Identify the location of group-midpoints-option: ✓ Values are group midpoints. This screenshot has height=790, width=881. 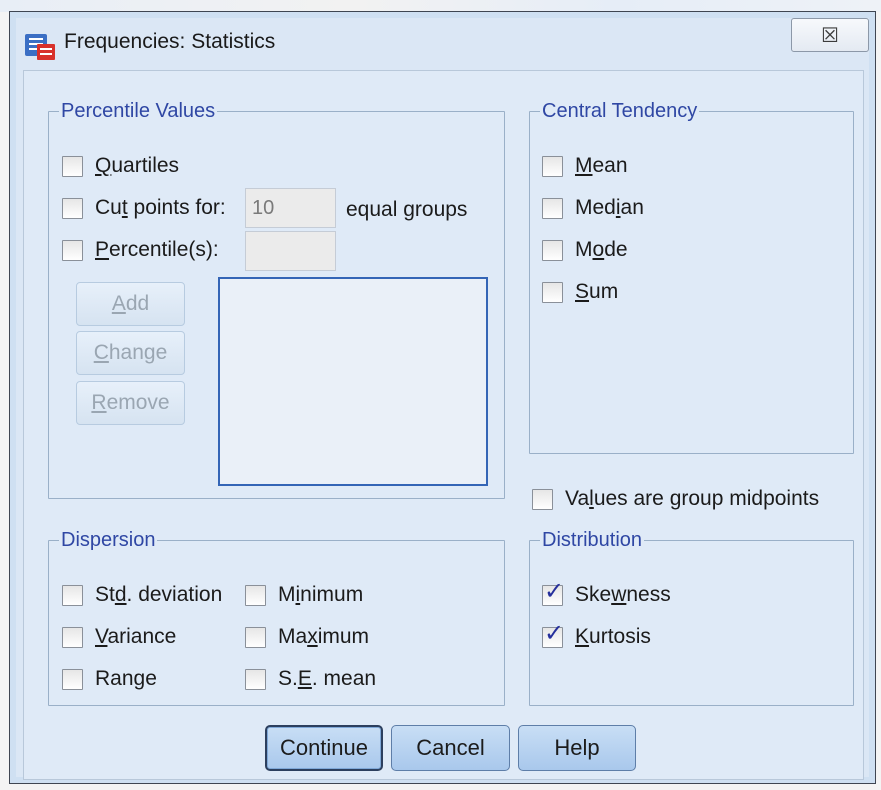
(675, 499).